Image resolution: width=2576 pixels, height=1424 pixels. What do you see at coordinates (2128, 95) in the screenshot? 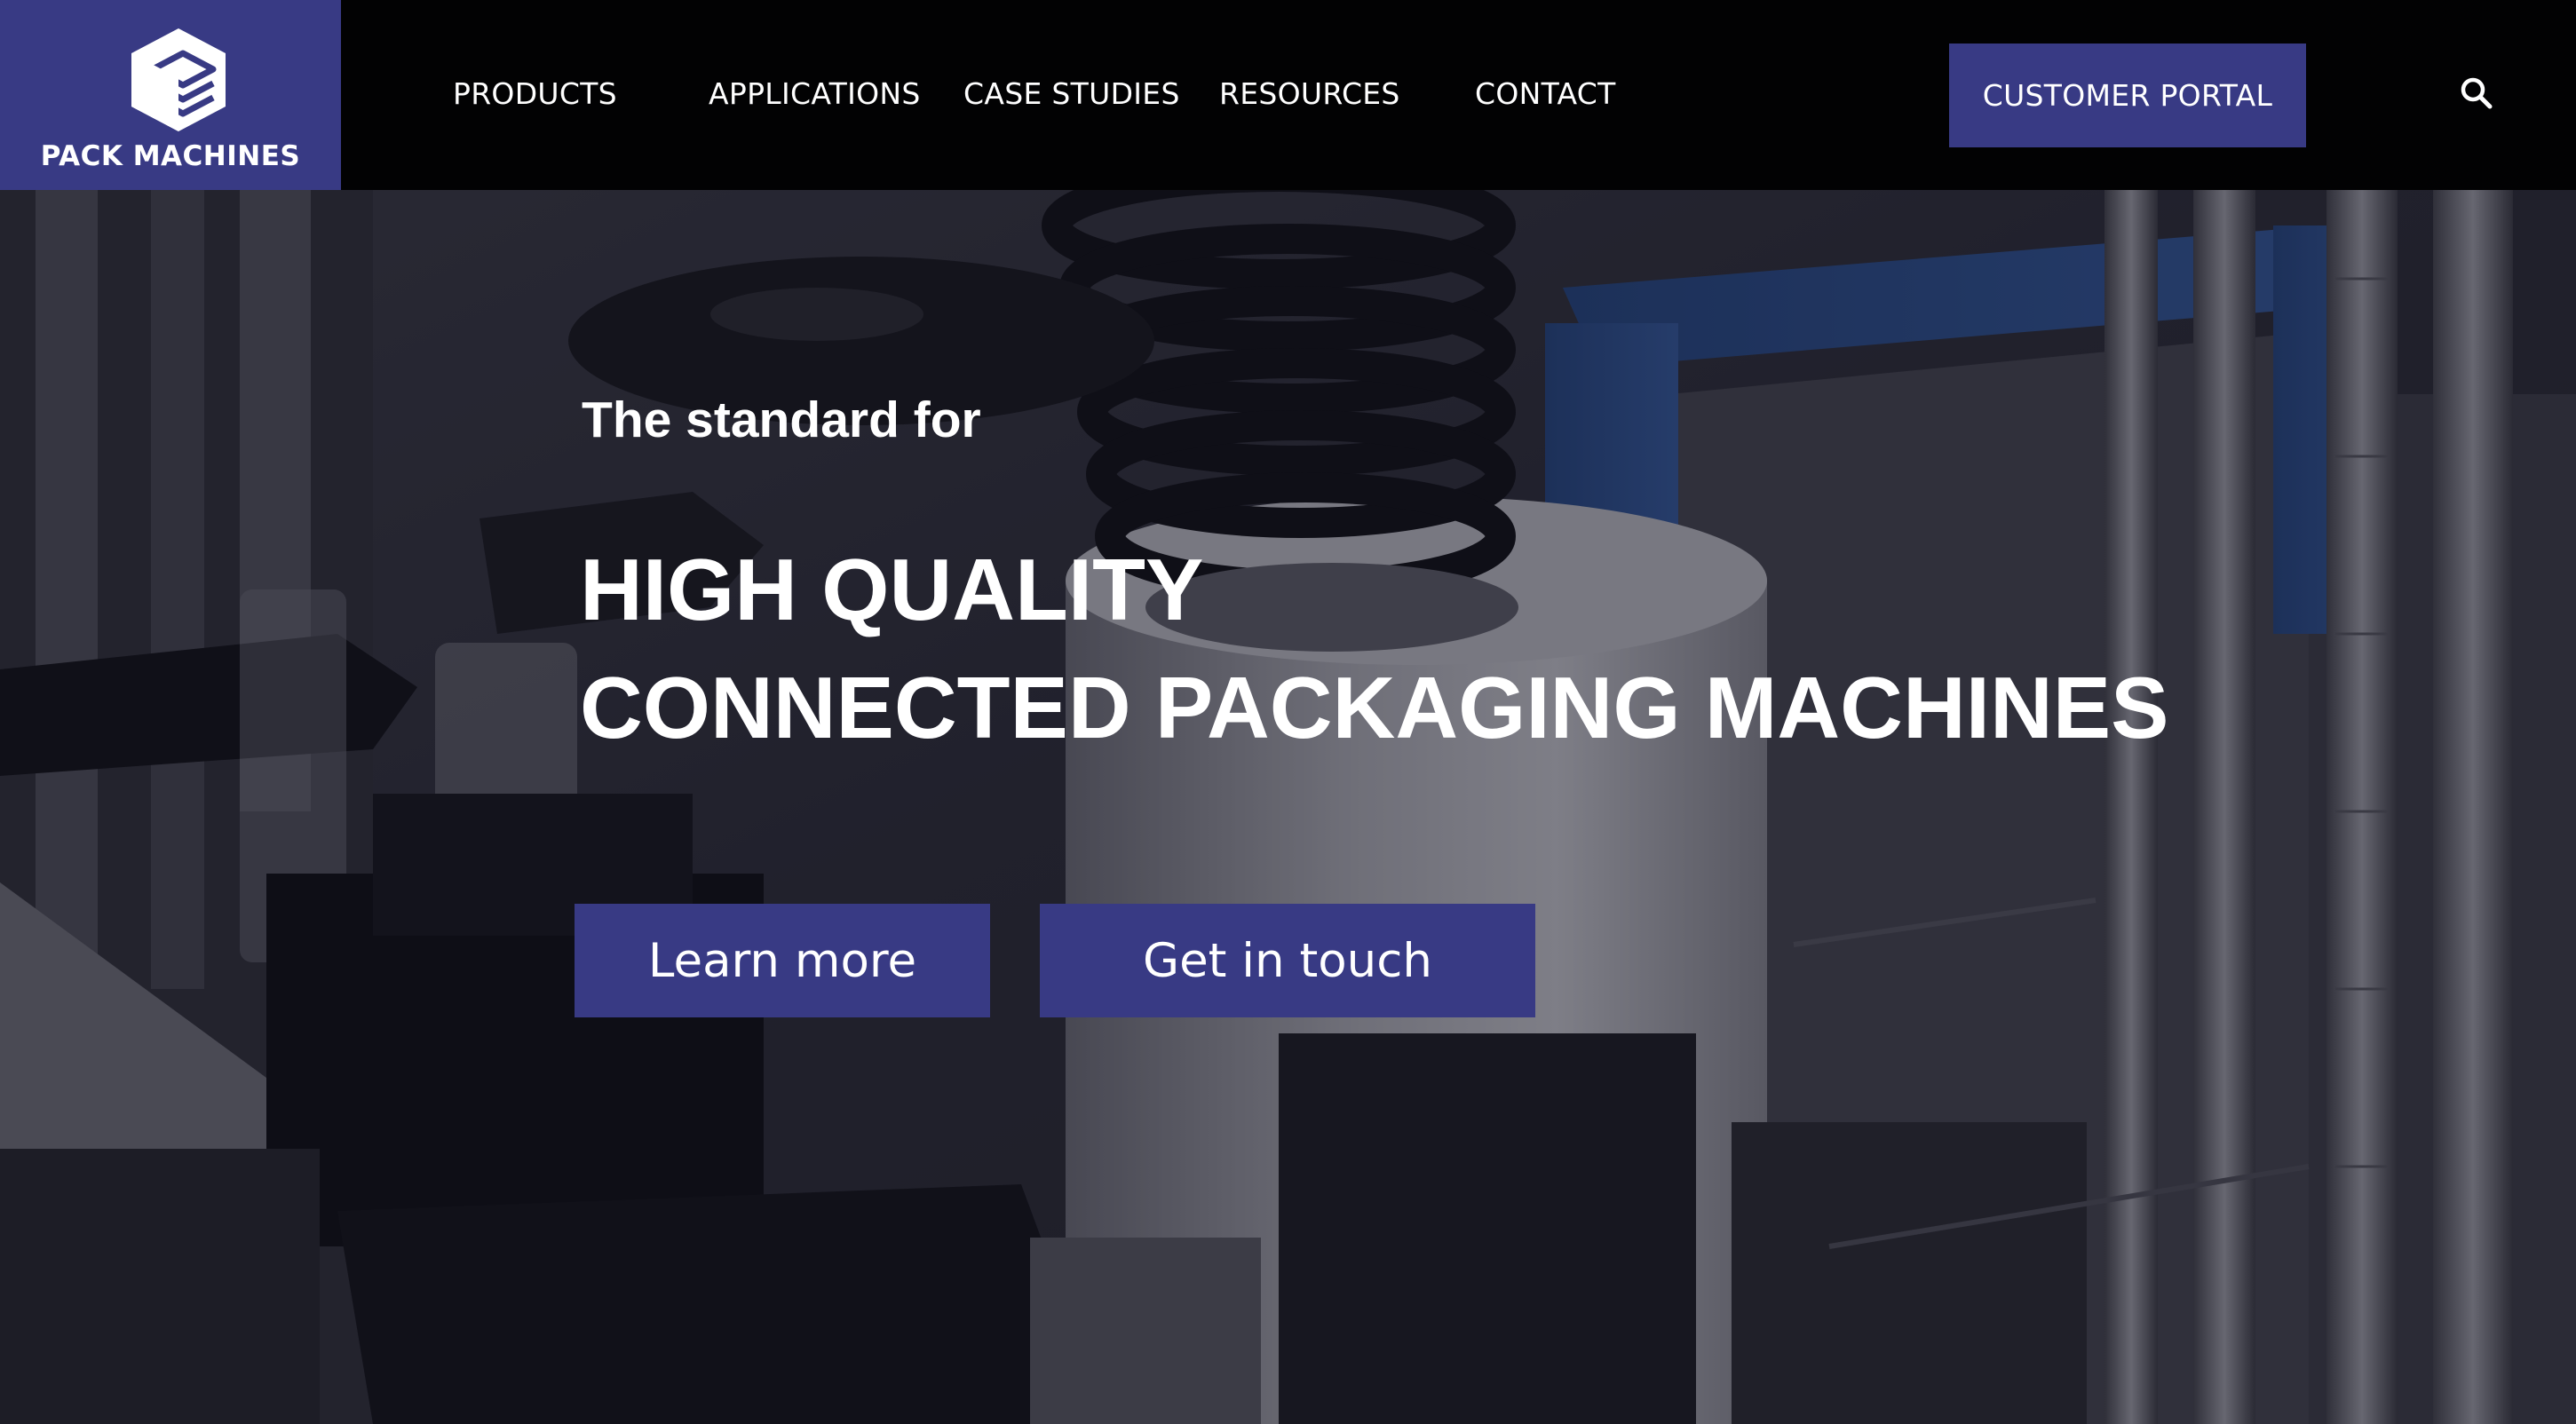
I see `customer-portal-button: CUSTOMER PORTAL` at bounding box center [2128, 95].